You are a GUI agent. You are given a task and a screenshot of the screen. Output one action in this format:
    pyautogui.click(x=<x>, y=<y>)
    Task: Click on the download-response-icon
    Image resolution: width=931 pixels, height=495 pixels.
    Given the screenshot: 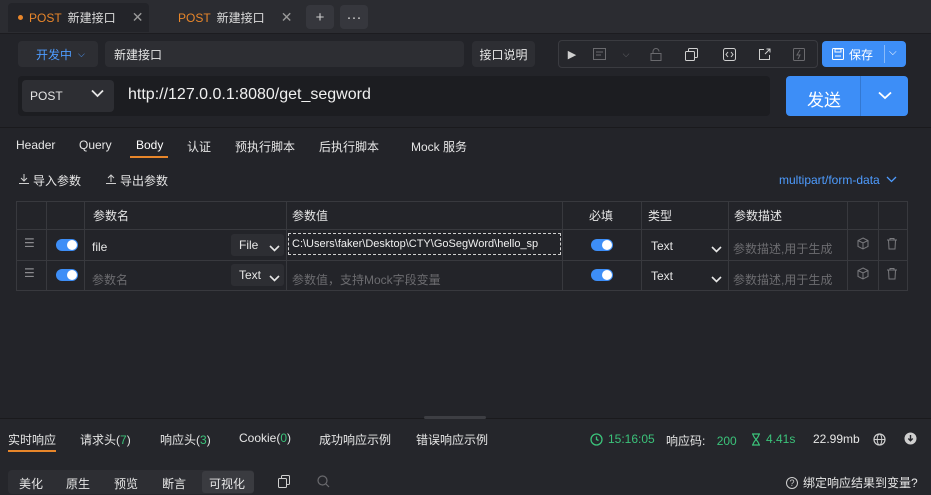 What is the action you would take?
    pyautogui.click(x=910, y=440)
    